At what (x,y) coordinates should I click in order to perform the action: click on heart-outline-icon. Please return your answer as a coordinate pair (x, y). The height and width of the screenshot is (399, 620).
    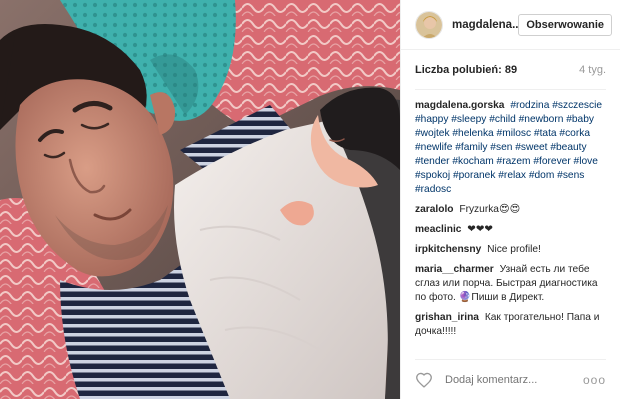
    Looking at the image, I should click on (424, 380).